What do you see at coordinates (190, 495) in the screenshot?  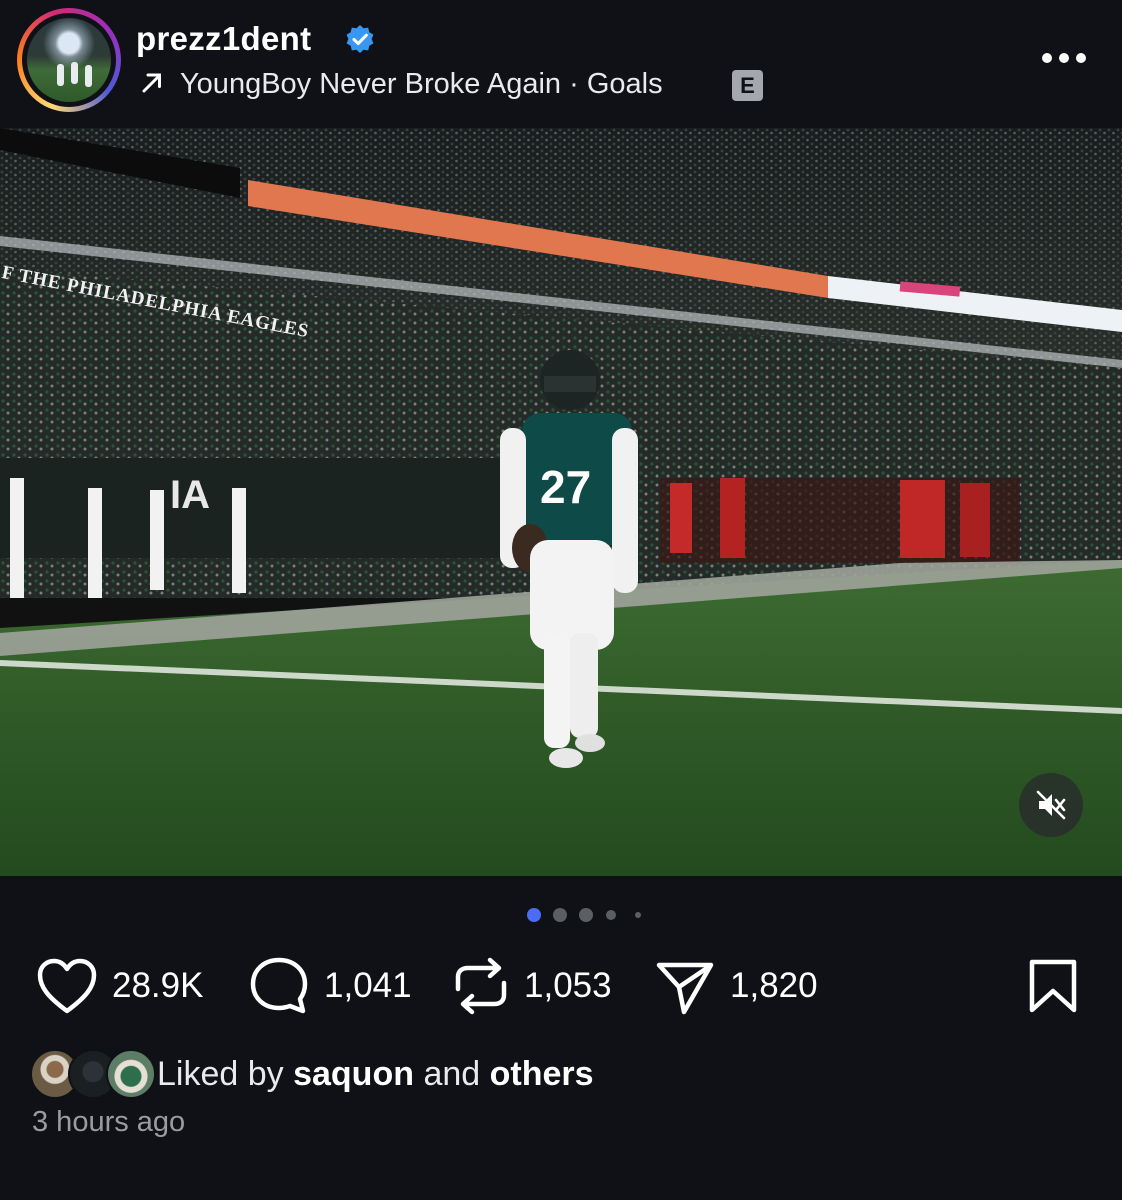 I see `svg-text: IA` at bounding box center [190, 495].